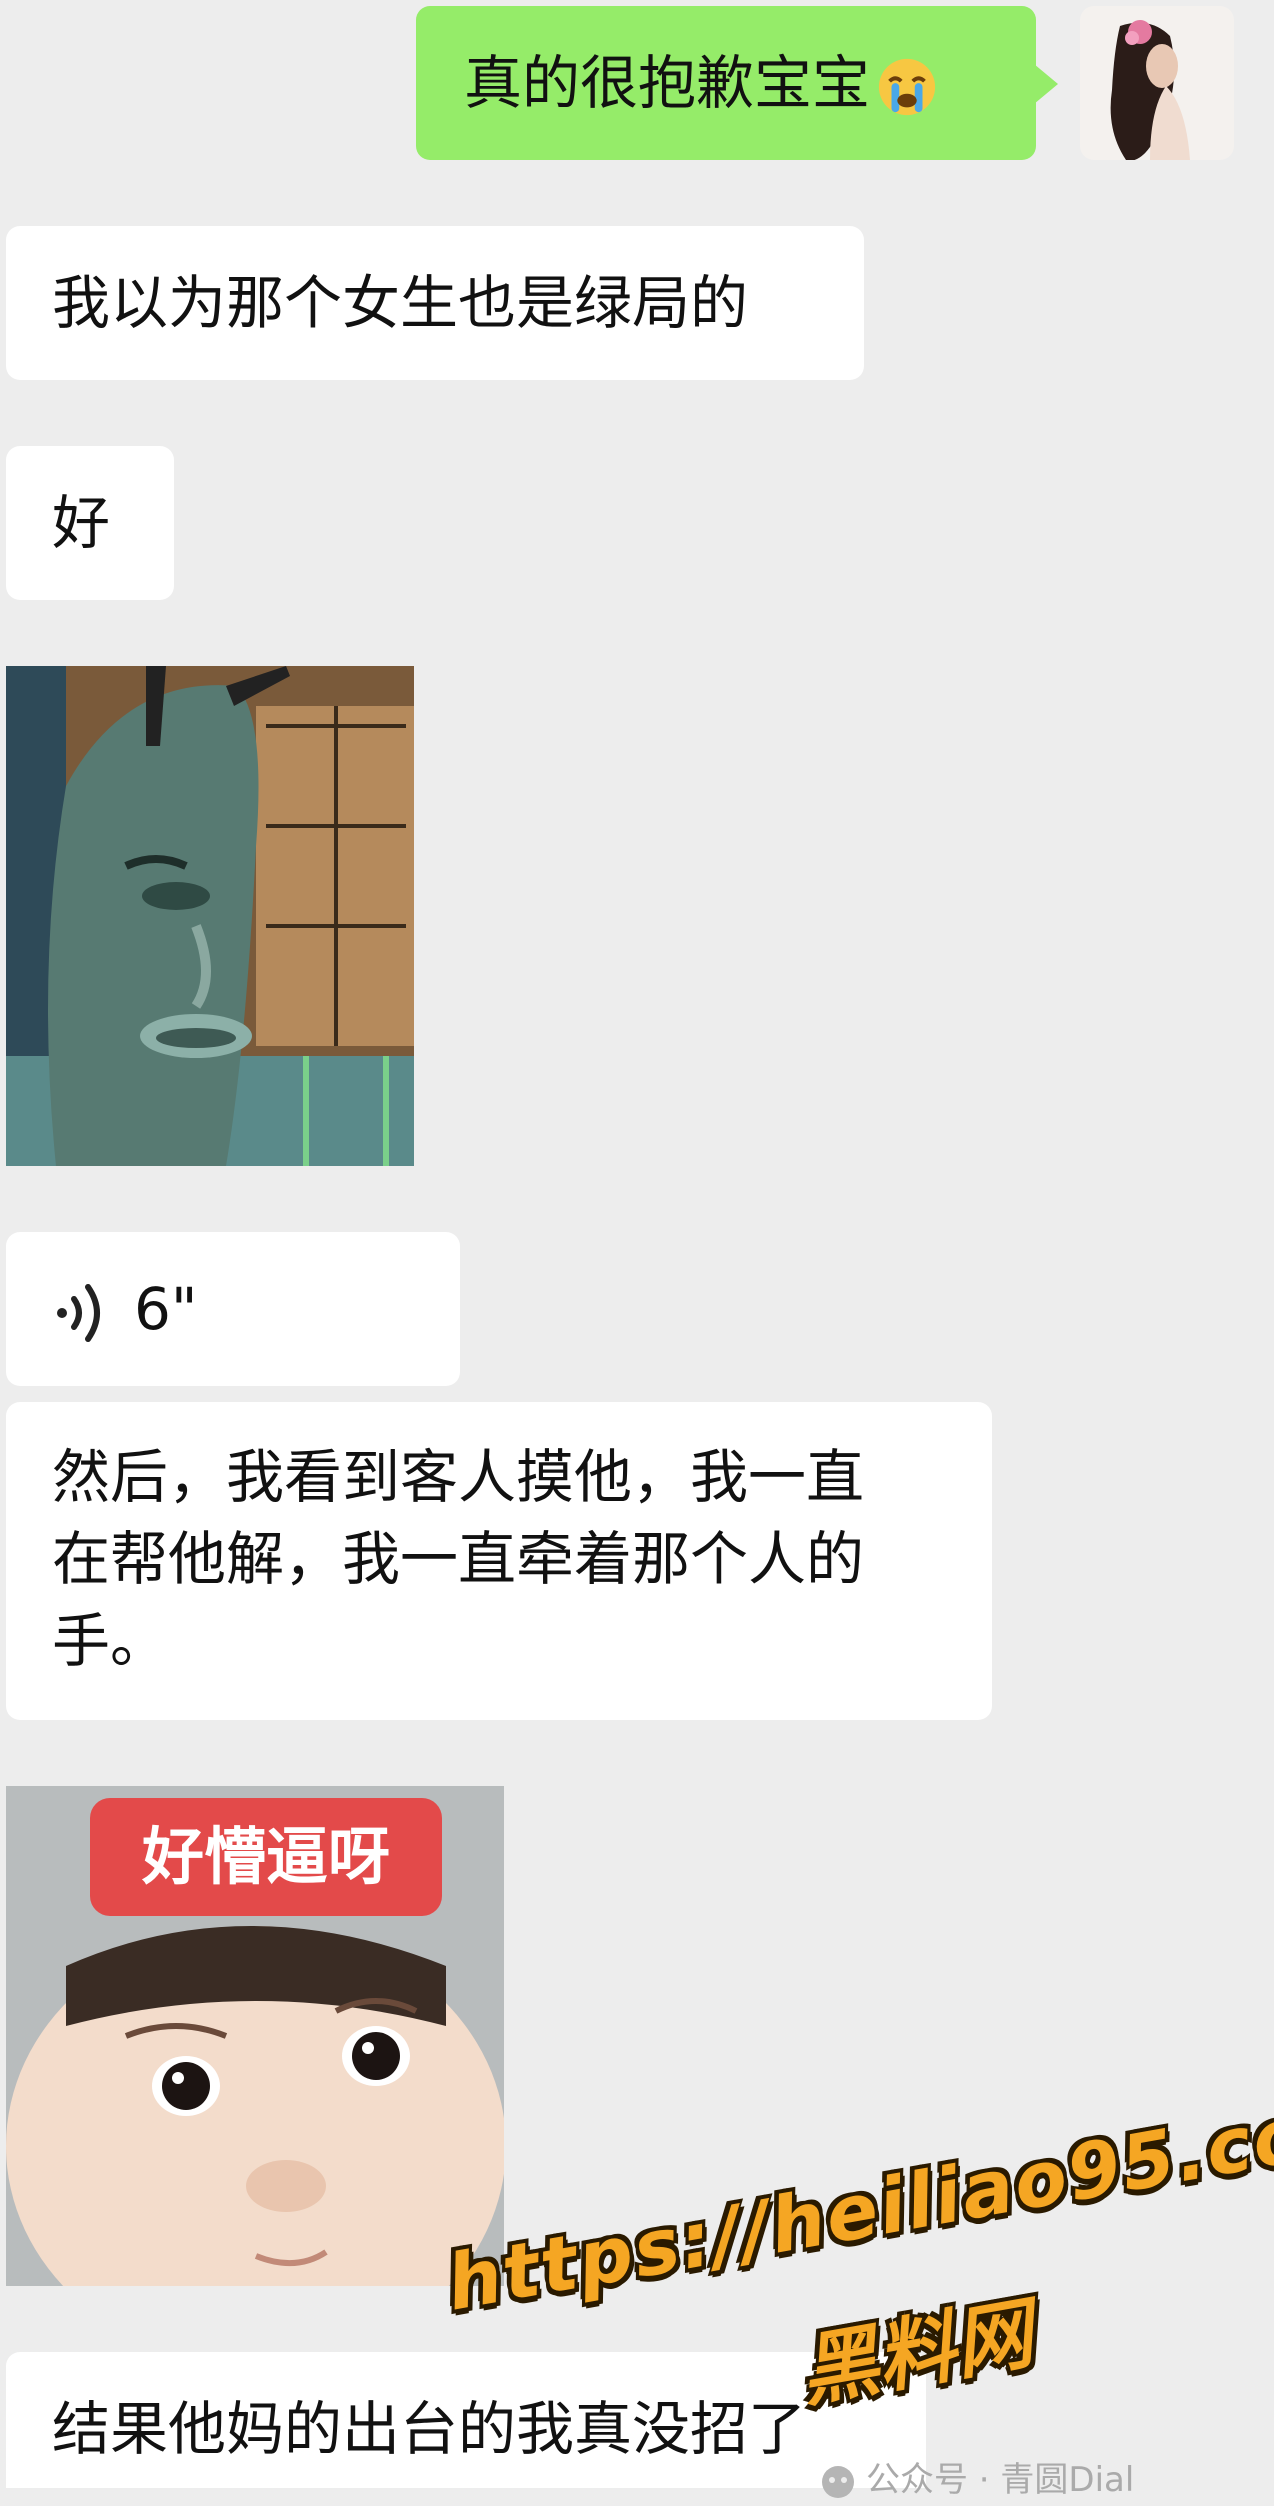  I want to click on crying-face-emoji-icon, so click(907, 86).